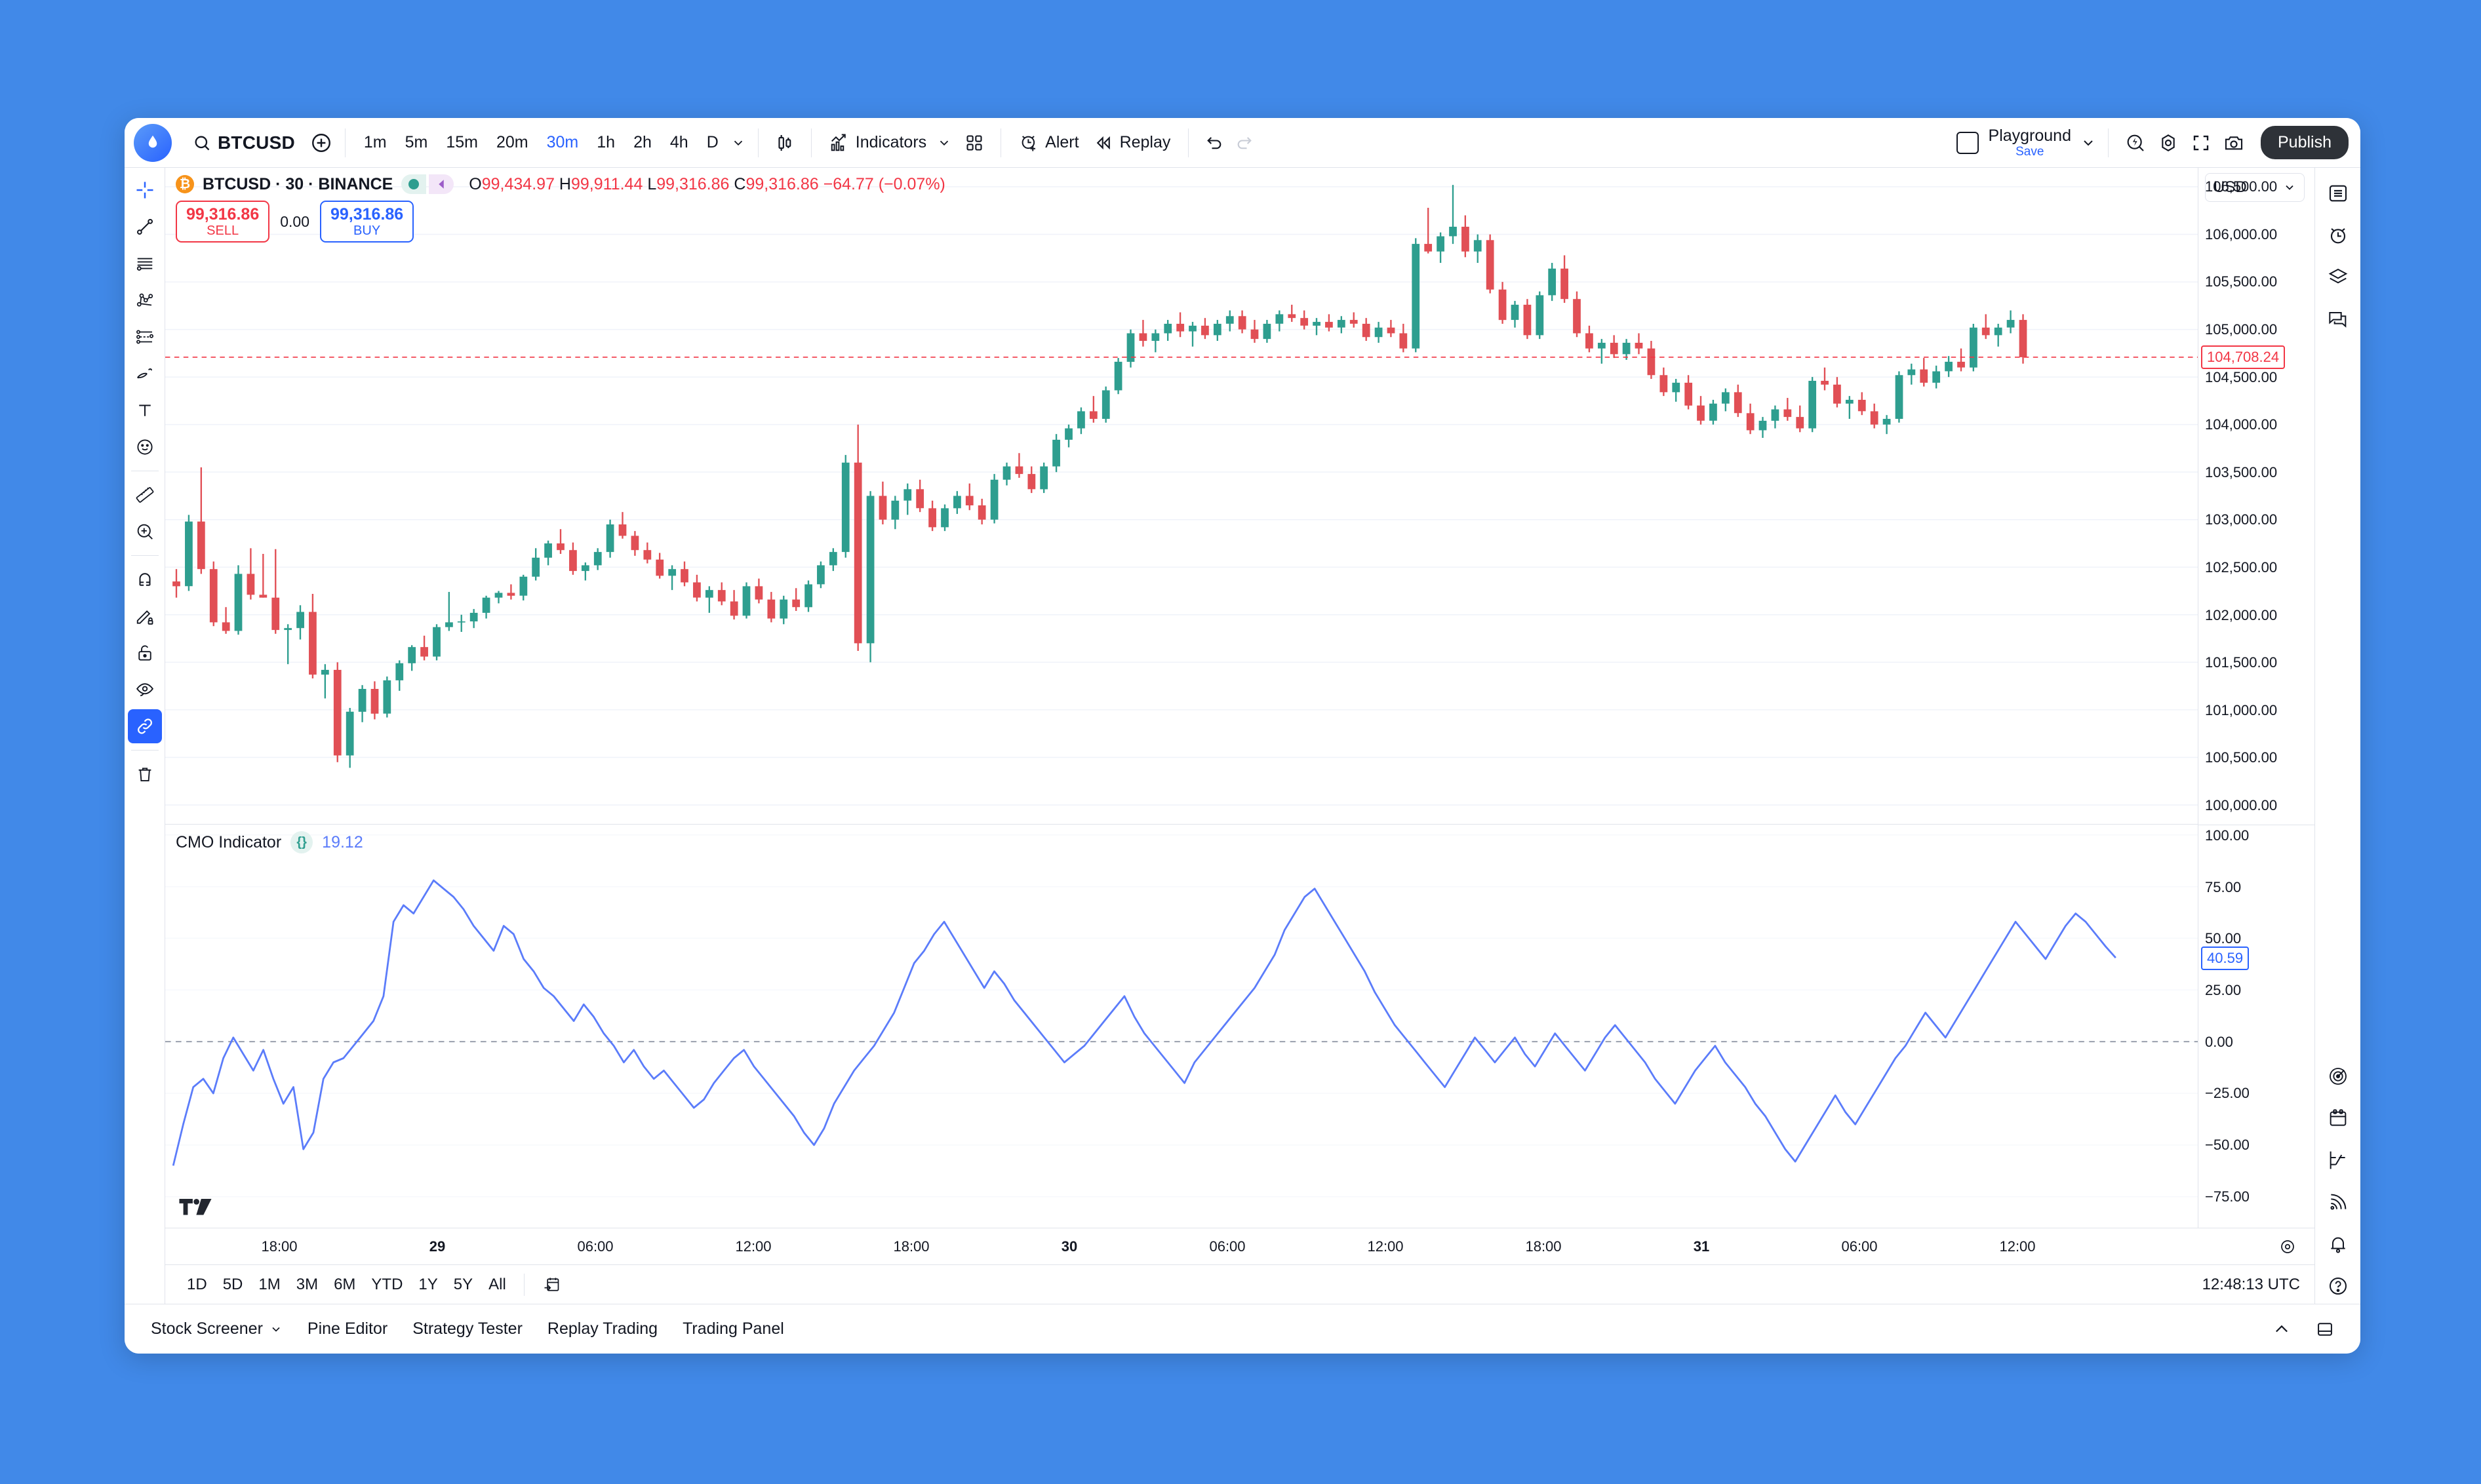  I want to click on timeframe-1h: 1h, so click(606, 142).